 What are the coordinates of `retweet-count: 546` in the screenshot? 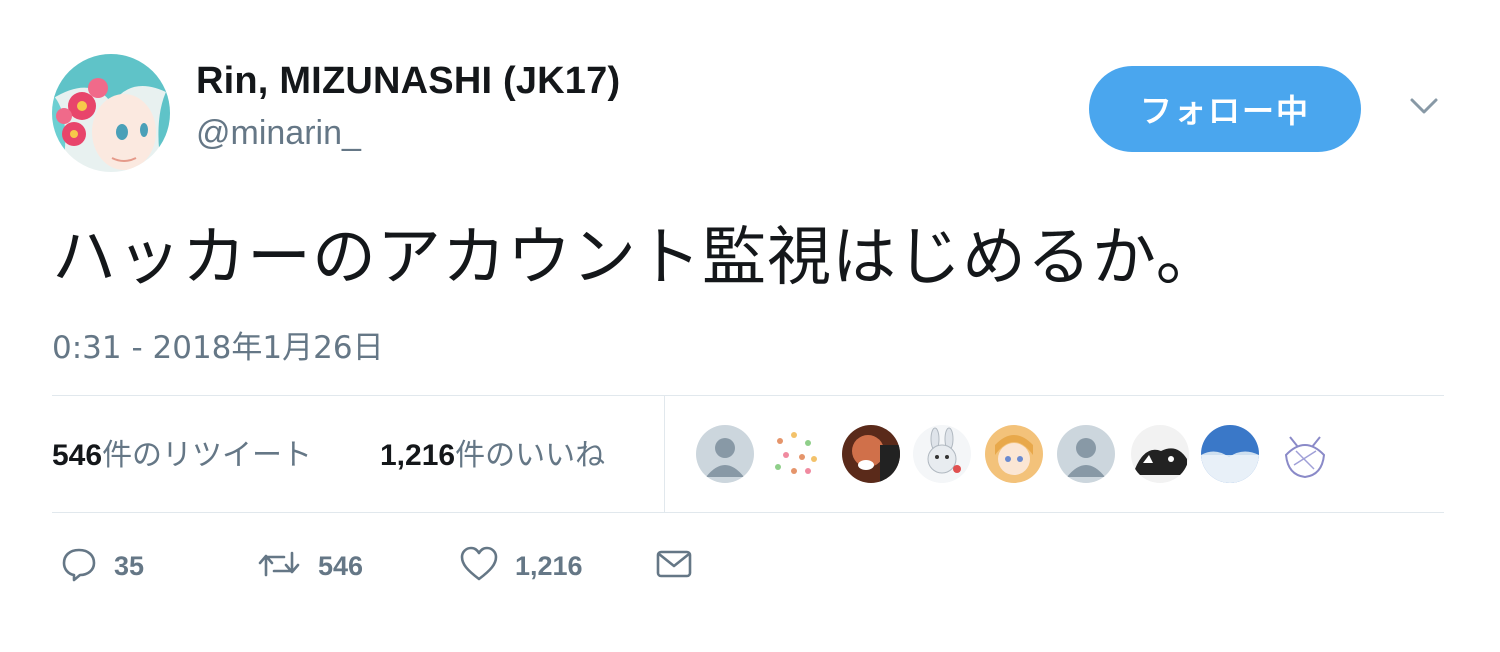 It's located at (341, 565).